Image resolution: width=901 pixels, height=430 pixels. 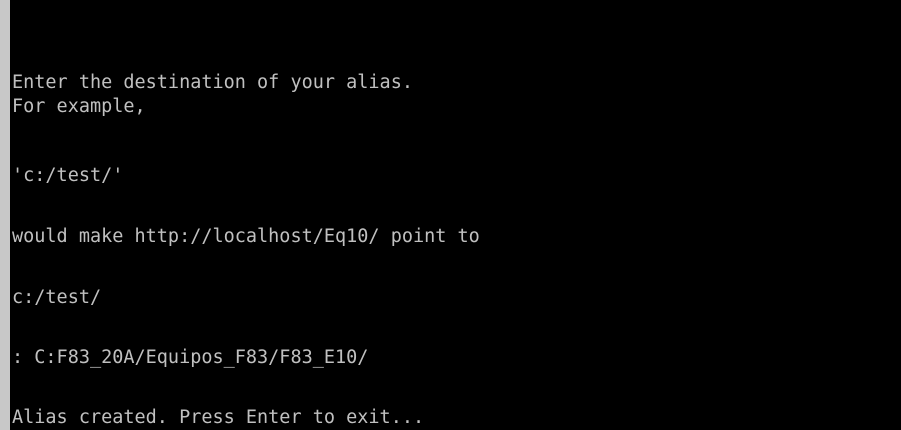 I want to click on window-left-edge, so click(x=5, y=215).